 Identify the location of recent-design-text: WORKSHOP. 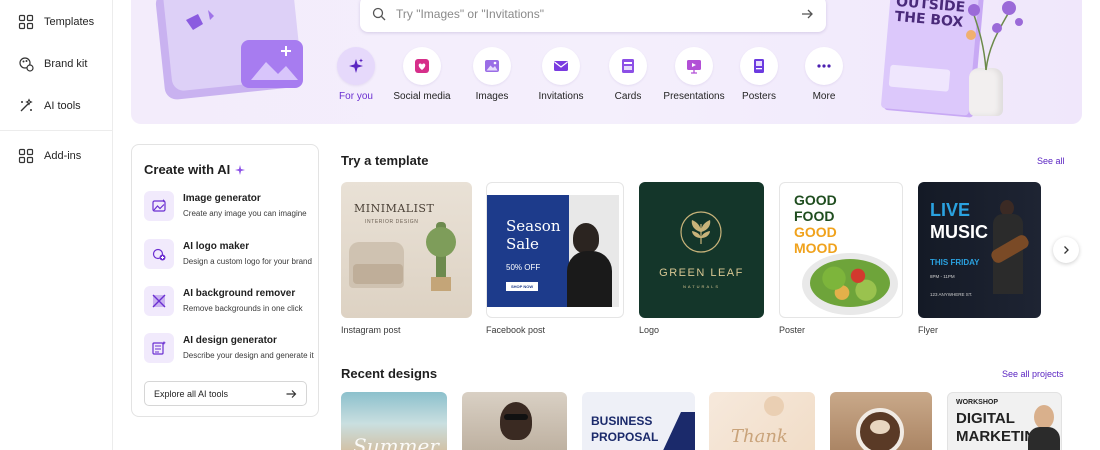
(977, 402).